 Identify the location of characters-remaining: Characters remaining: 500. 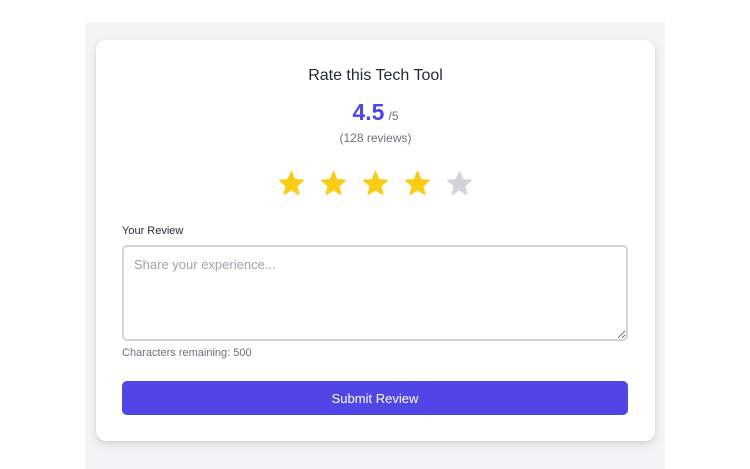
(187, 353).